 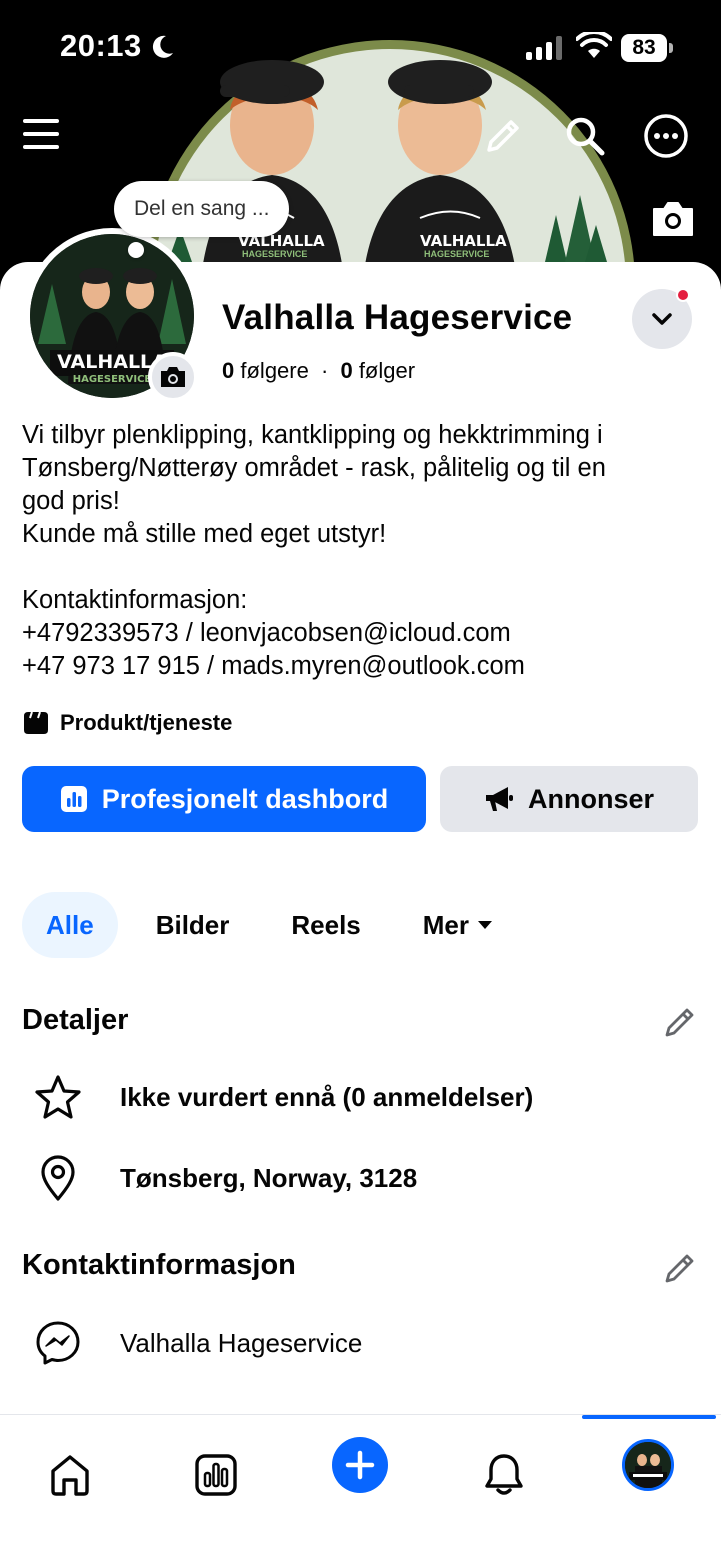 I want to click on page-category: Produkt/tjeneste, so click(x=127, y=723).